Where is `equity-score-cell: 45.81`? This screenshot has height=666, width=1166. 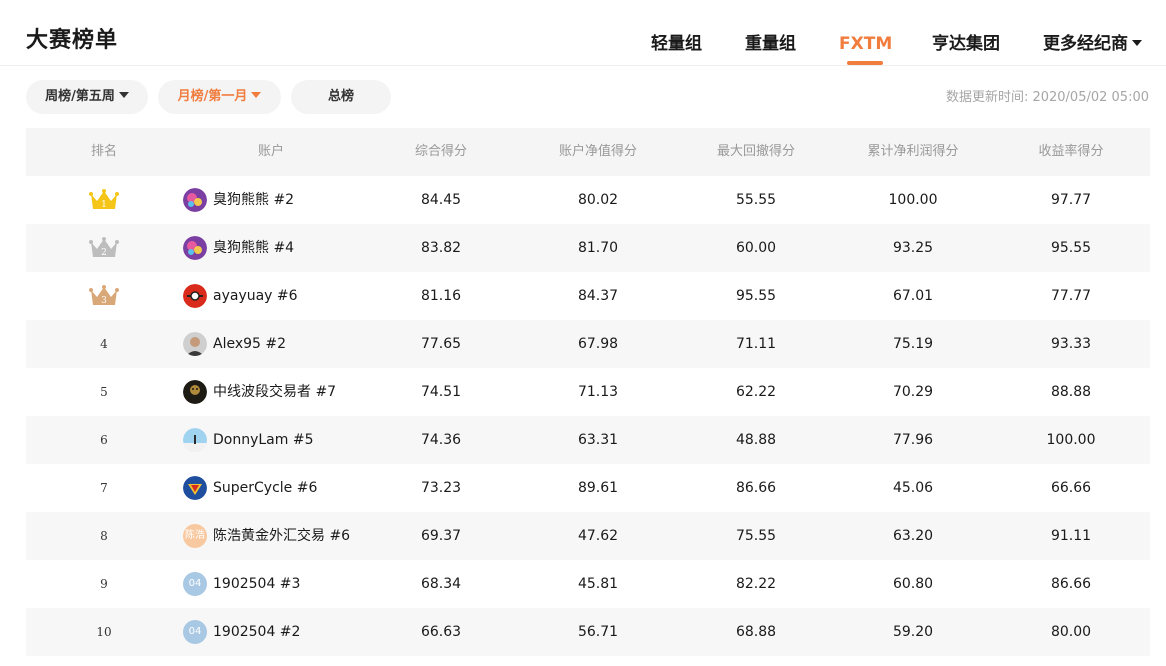
equity-score-cell: 45.81 is located at coordinates (598, 584).